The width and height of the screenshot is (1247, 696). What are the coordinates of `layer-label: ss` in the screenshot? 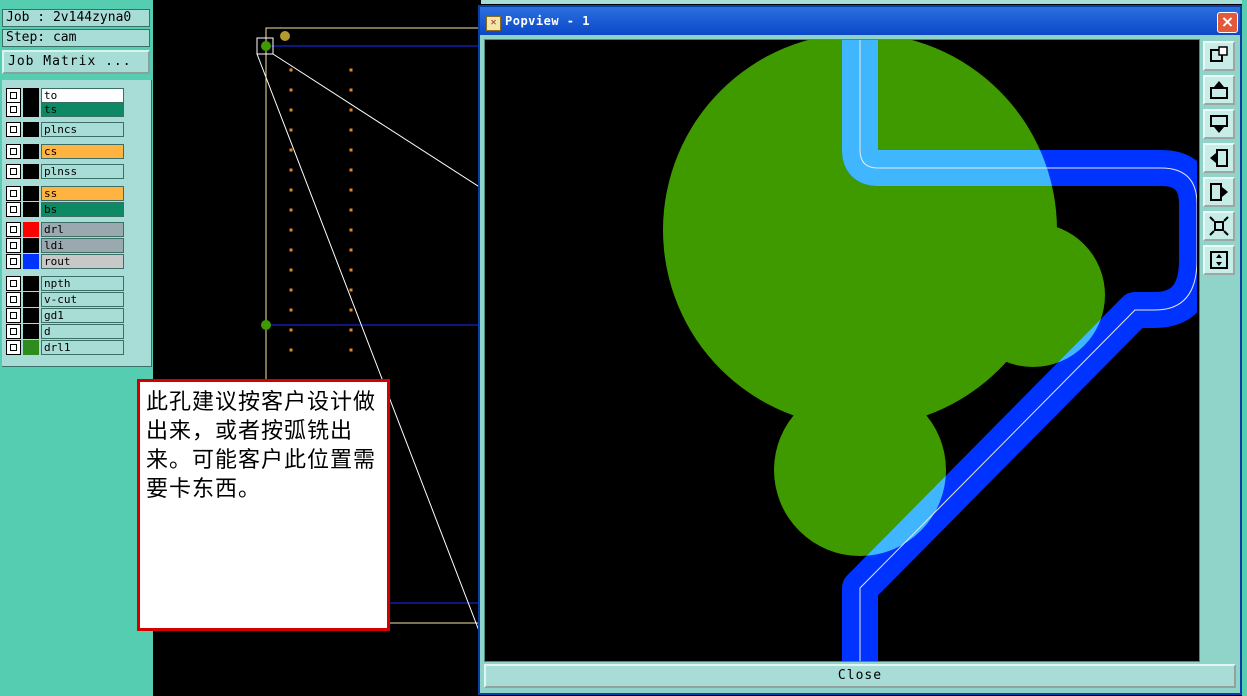 It's located at (82, 193).